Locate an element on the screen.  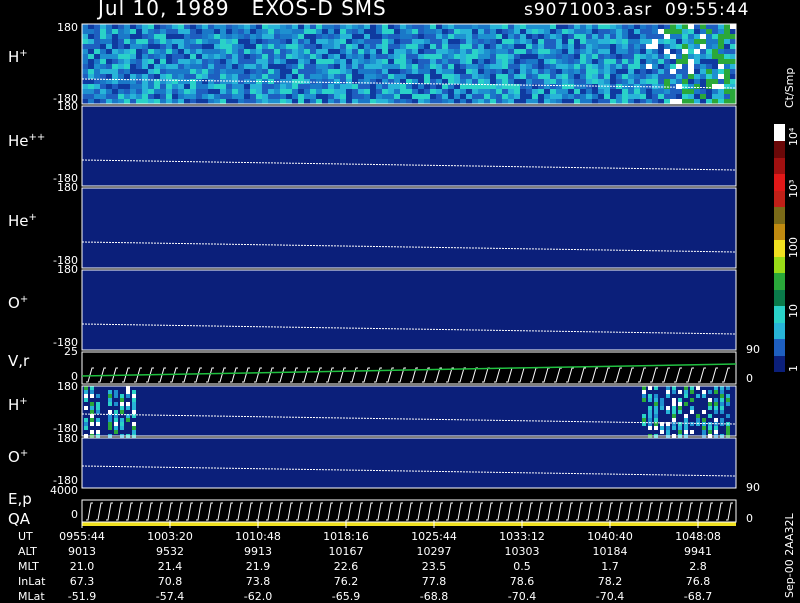
ephemeris-cell: -68.7 is located at coordinates (698, 596).